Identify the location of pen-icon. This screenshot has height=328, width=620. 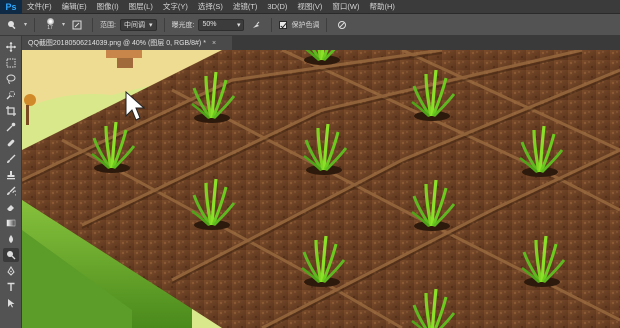
(11, 271).